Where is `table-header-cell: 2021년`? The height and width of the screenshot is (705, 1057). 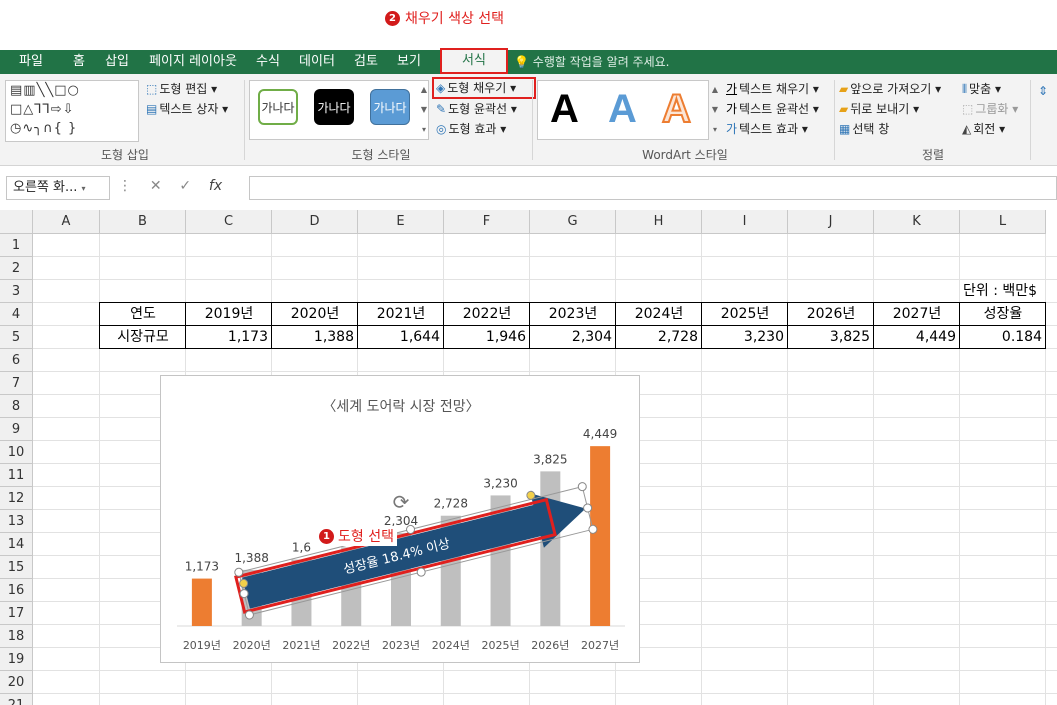
table-header-cell: 2021년 is located at coordinates (401, 314).